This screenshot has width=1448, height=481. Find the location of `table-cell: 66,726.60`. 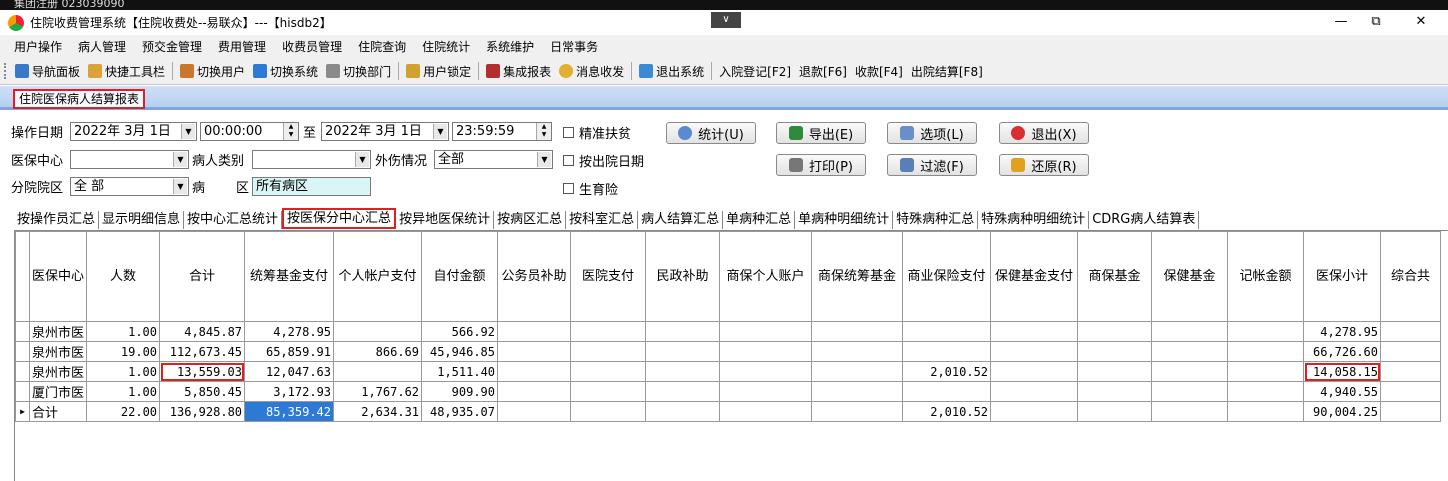

table-cell: 66,726.60 is located at coordinates (1342, 351).